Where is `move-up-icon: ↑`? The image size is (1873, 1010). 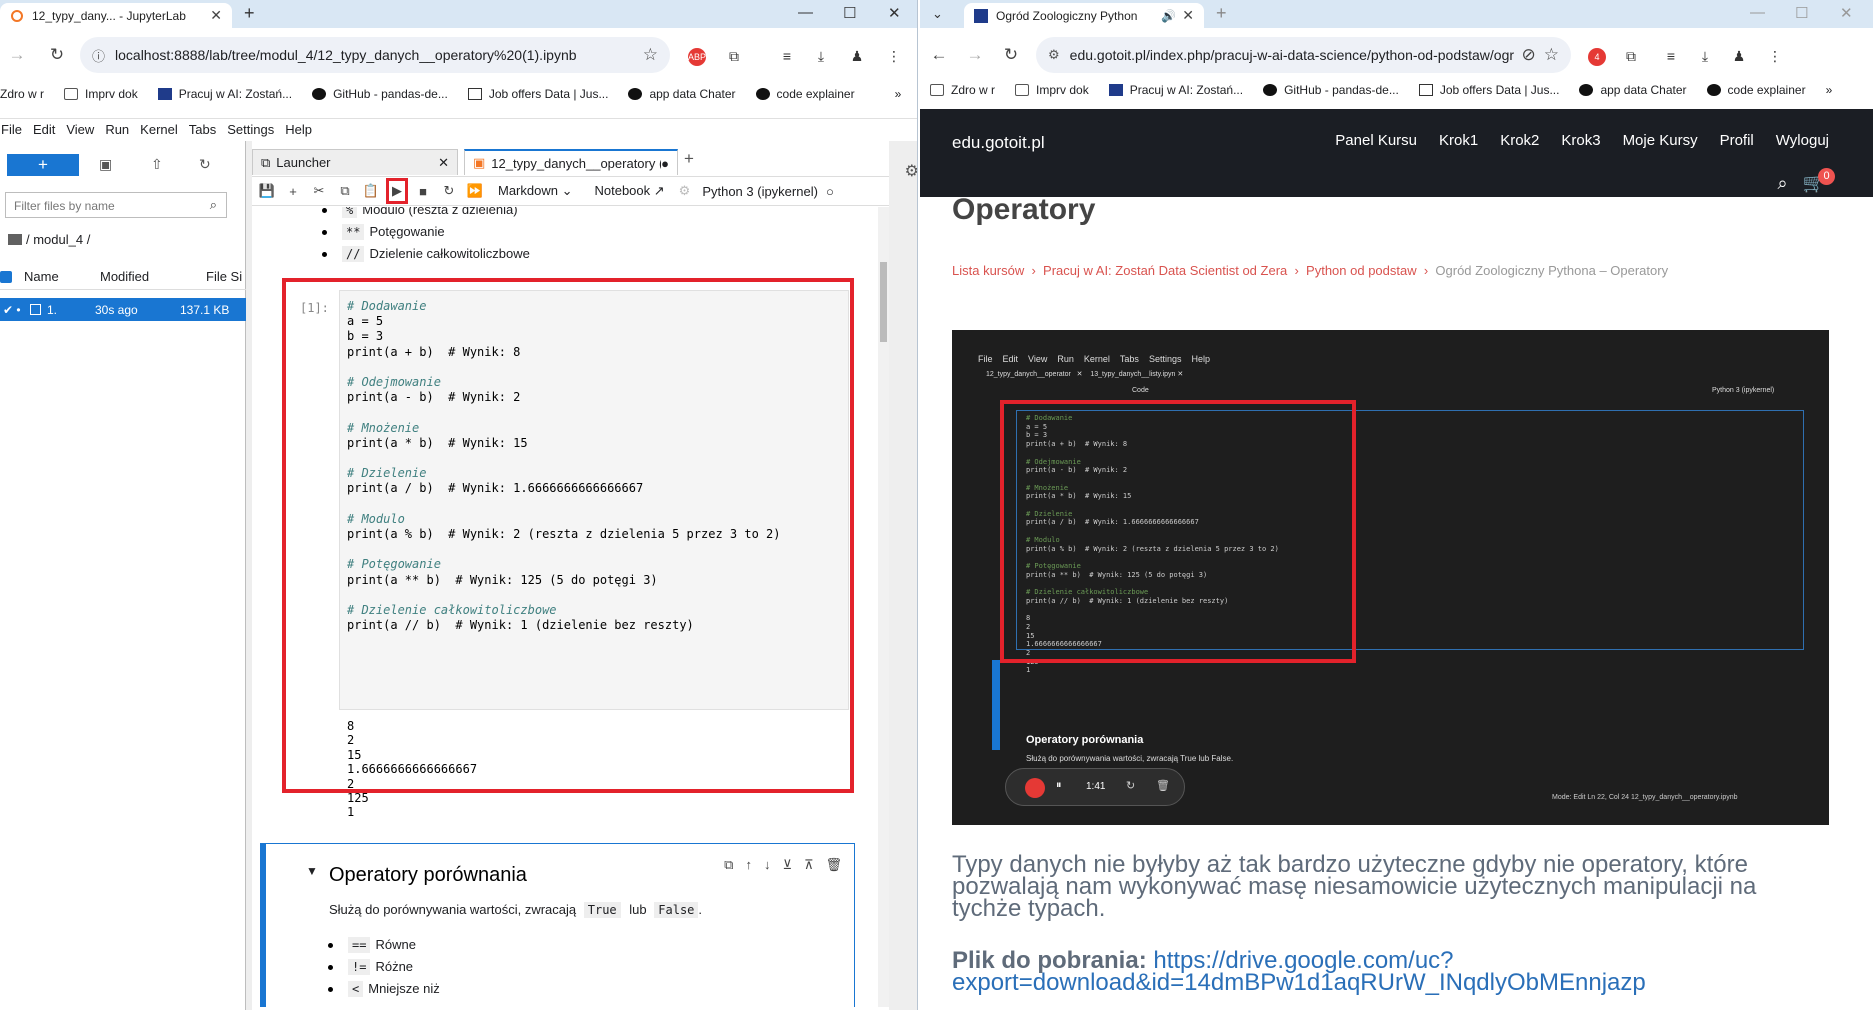 move-up-icon: ↑ is located at coordinates (748, 865).